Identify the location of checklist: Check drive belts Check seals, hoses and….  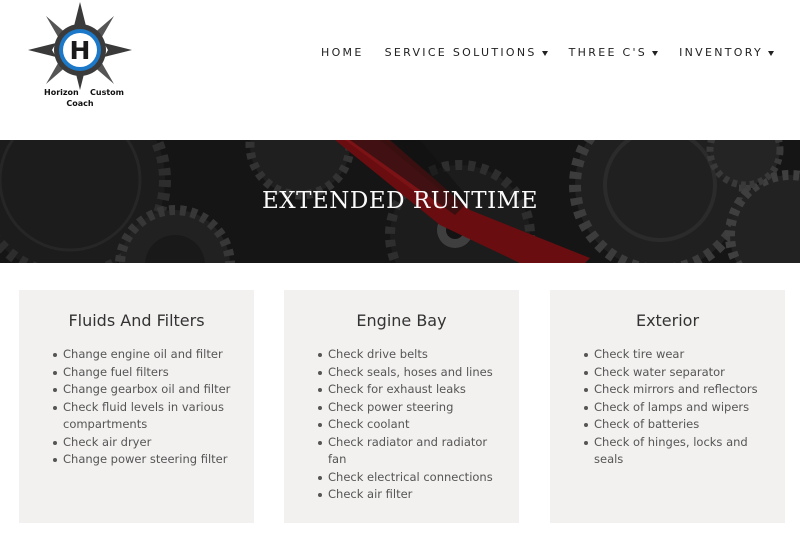
(401, 425).